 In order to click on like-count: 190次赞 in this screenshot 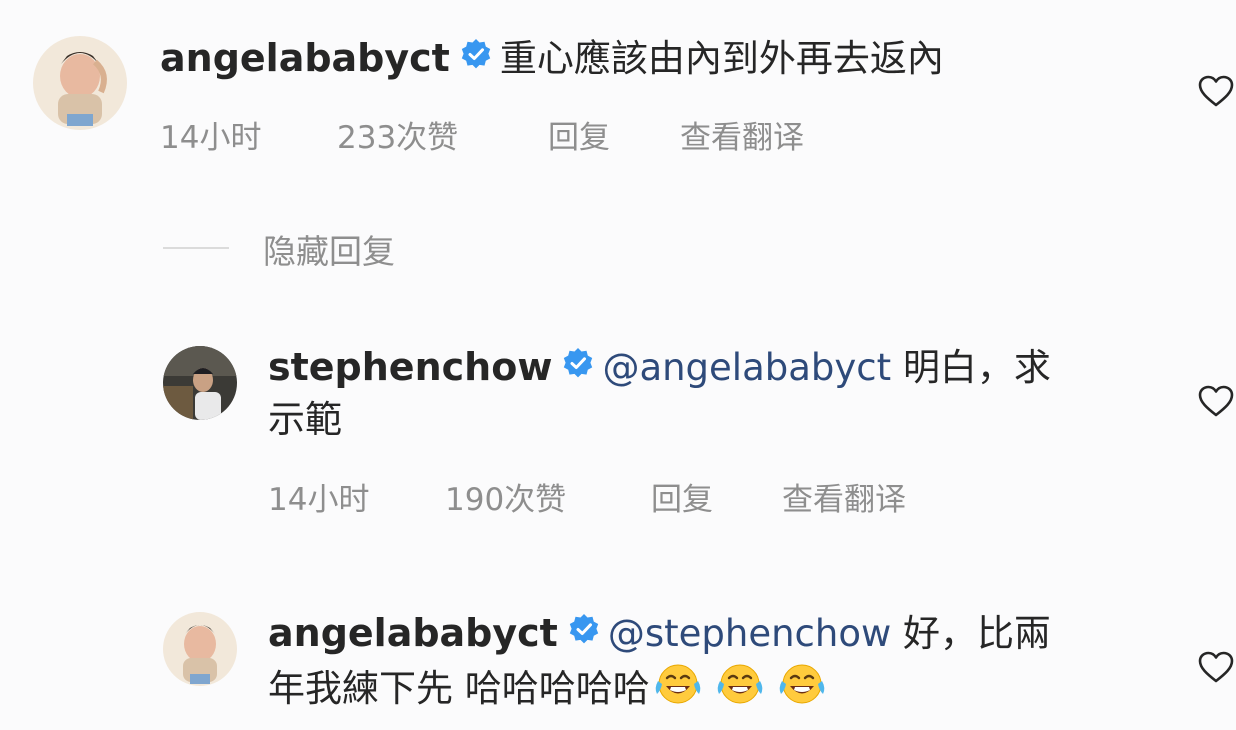, I will do `click(505, 496)`.